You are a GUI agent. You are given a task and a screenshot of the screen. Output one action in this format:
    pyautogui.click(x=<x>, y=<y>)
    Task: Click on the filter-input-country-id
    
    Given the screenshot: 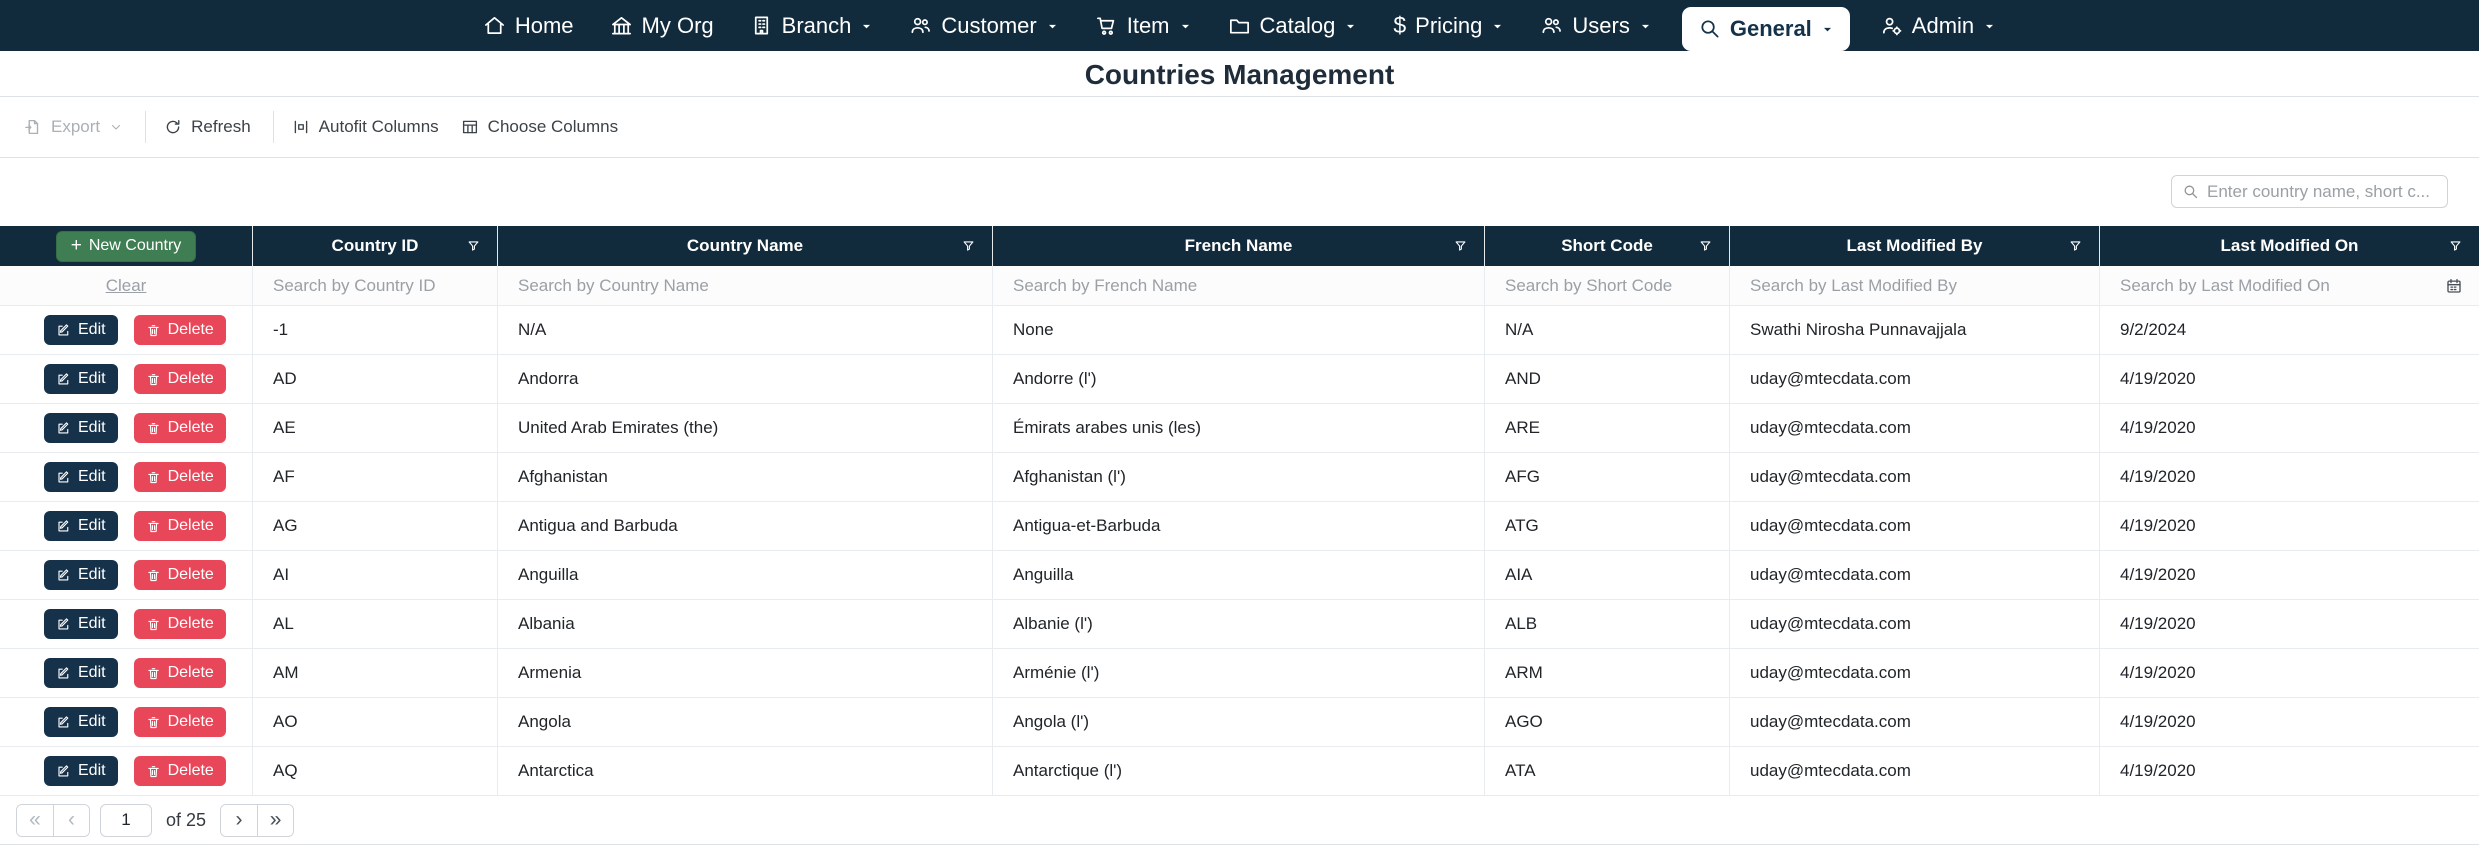 What is the action you would take?
    pyautogui.click(x=375, y=285)
    